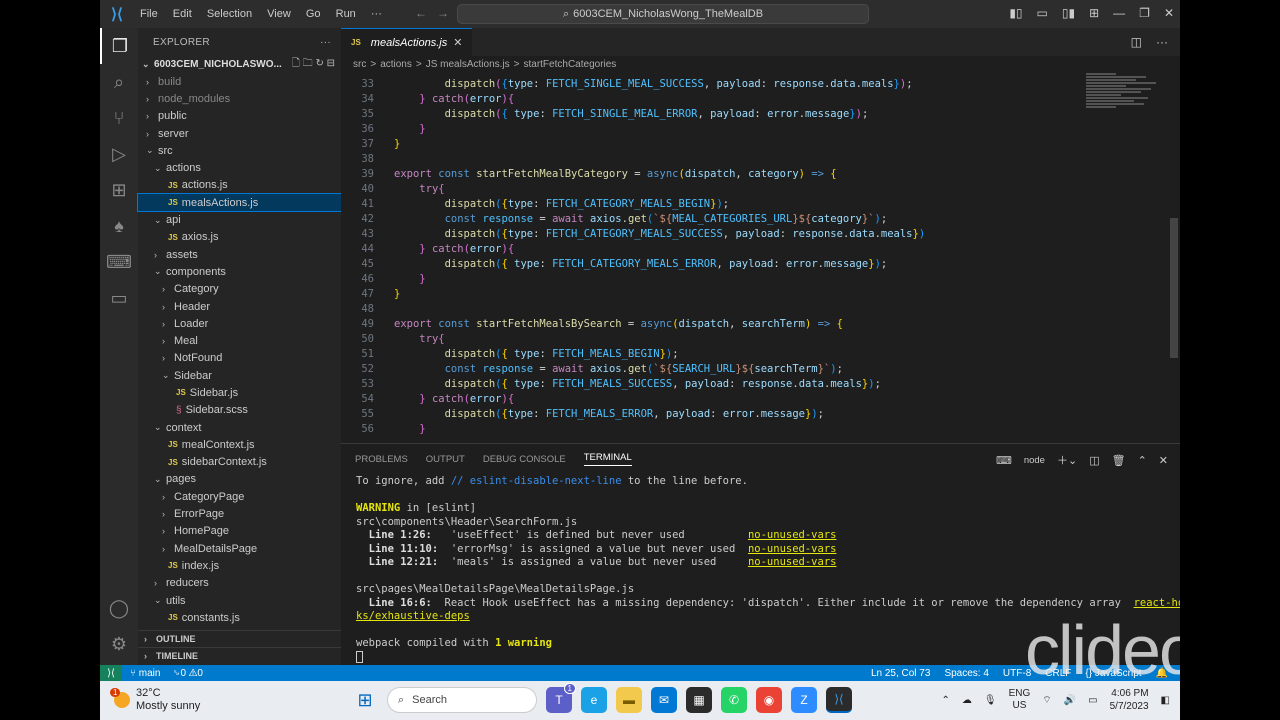  What do you see at coordinates (119, 608) in the screenshot?
I see `account-icon: ◯` at bounding box center [119, 608].